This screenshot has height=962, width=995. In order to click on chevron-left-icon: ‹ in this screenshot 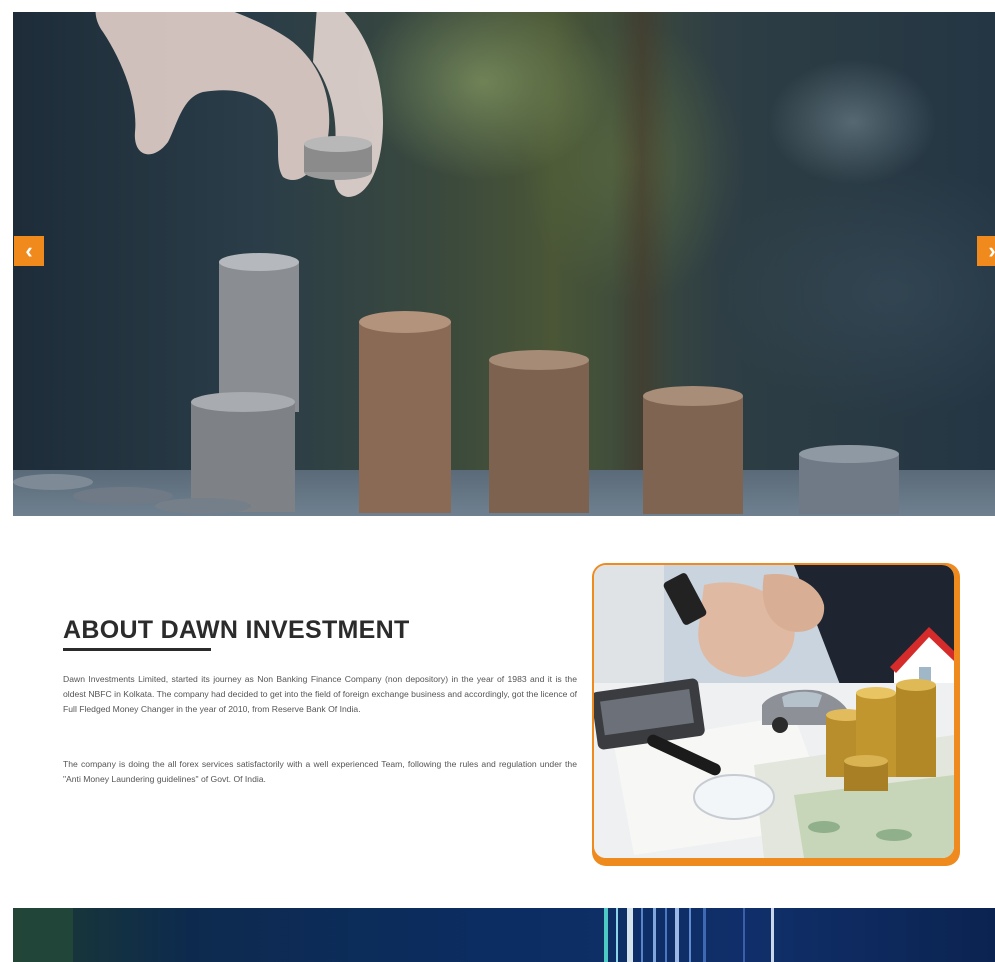, I will do `click(29, 250)`.